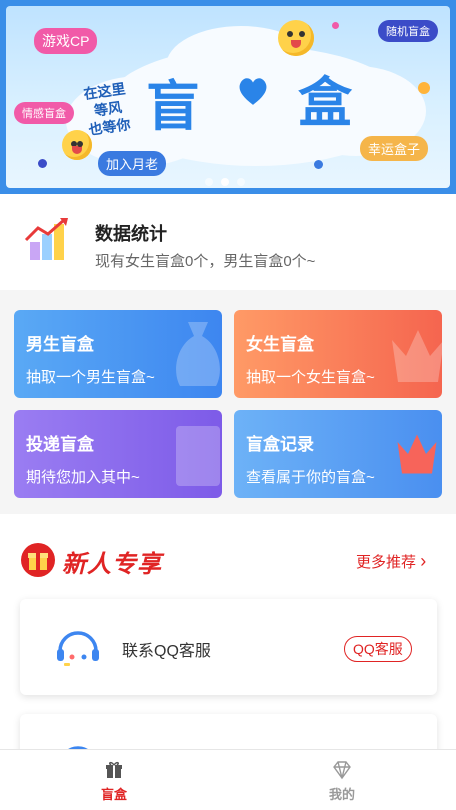 The width and height of the screenshot is (456, 810). What do you see at coordinates (228, 242) in the screenshot?
I see `stats-panel: 数据统计 现有女生盲盒0个，男生盲盒0个~` at bounding box center [228, 242].